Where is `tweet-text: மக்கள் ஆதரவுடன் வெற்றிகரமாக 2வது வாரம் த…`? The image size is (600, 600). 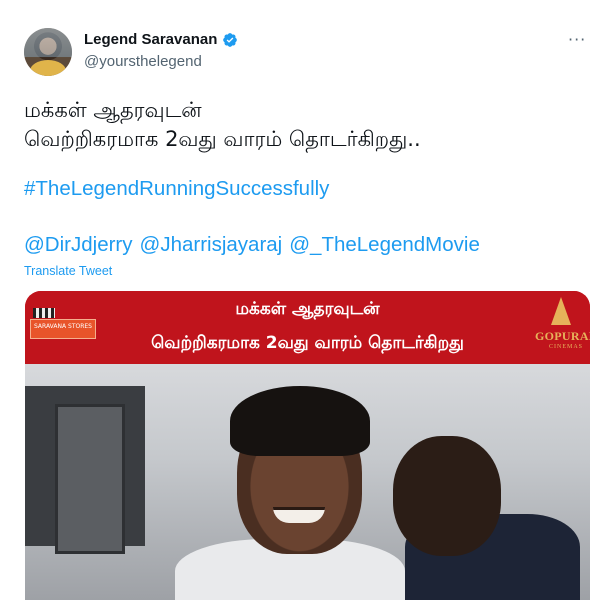 tweet-text: மக்கள் ஆதரவுடன் வெற்றிகரமாக 2வது வாரம் த… is located at coordinates (304, 125).